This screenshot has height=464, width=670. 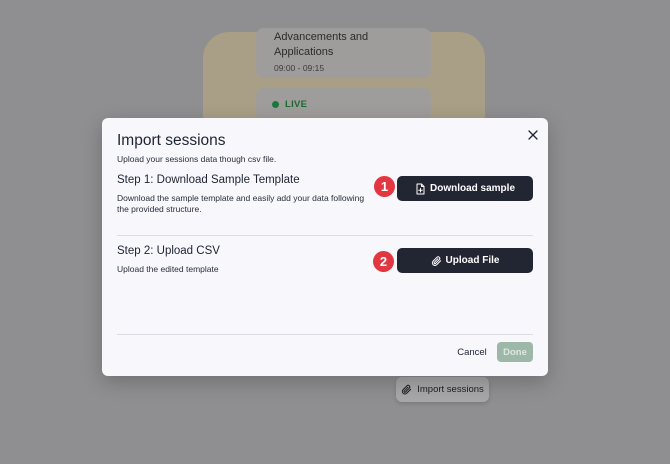 I want to click on cancel-button: Cancel, so click(x=472, y=352).